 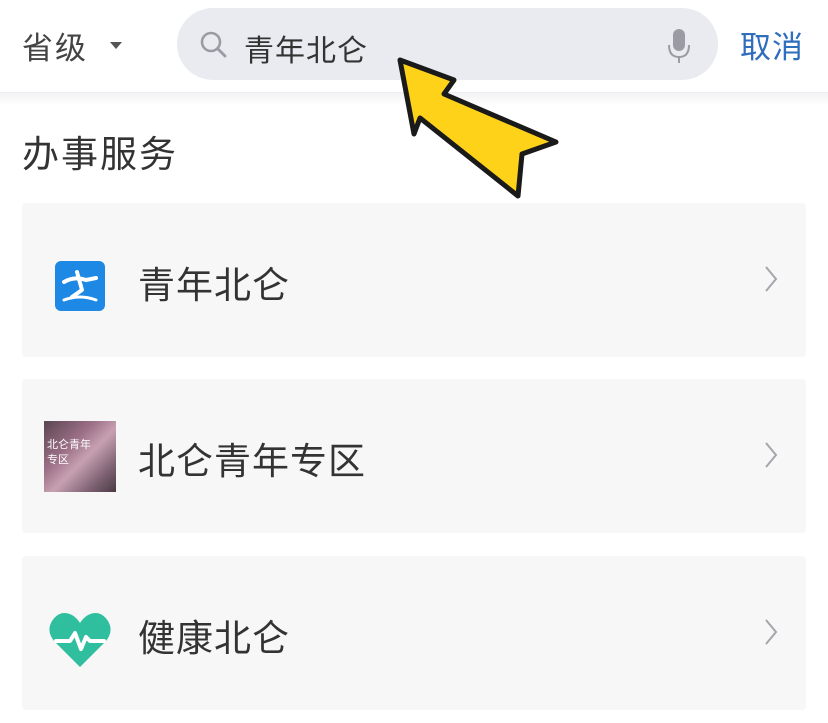 I want to click on region-selector: 省级, so click(x=72, y=45).